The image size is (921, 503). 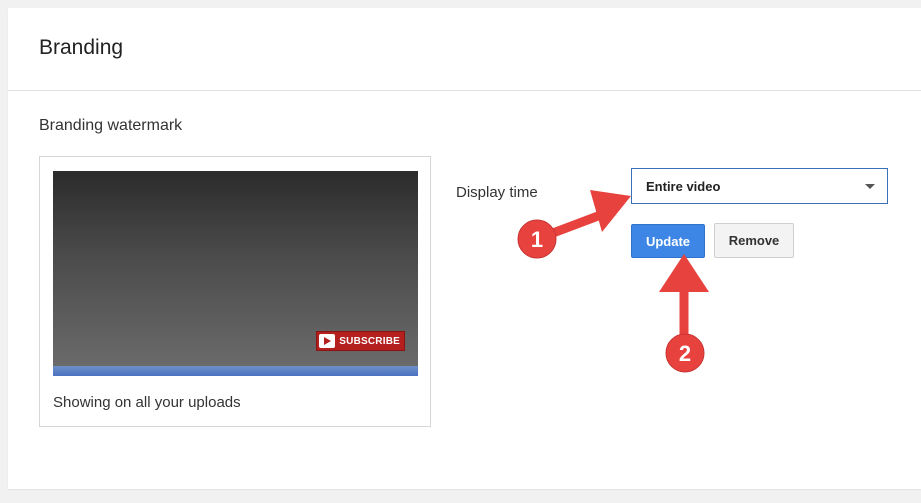 I want to click on display-time-label: Display time, so click(x=497, y=192).